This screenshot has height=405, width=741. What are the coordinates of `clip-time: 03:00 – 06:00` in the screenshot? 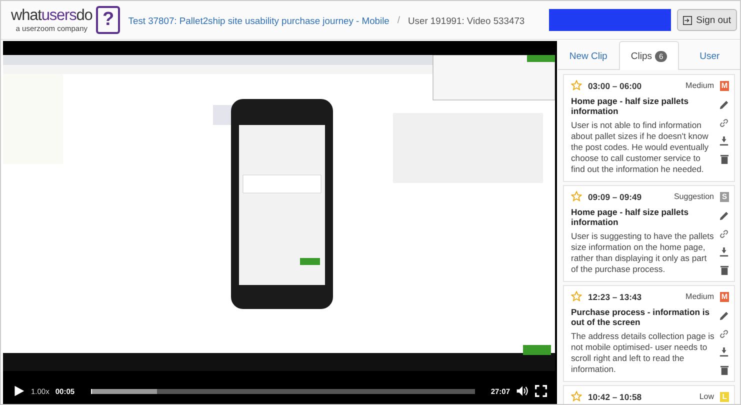 It's located at (615, 85).